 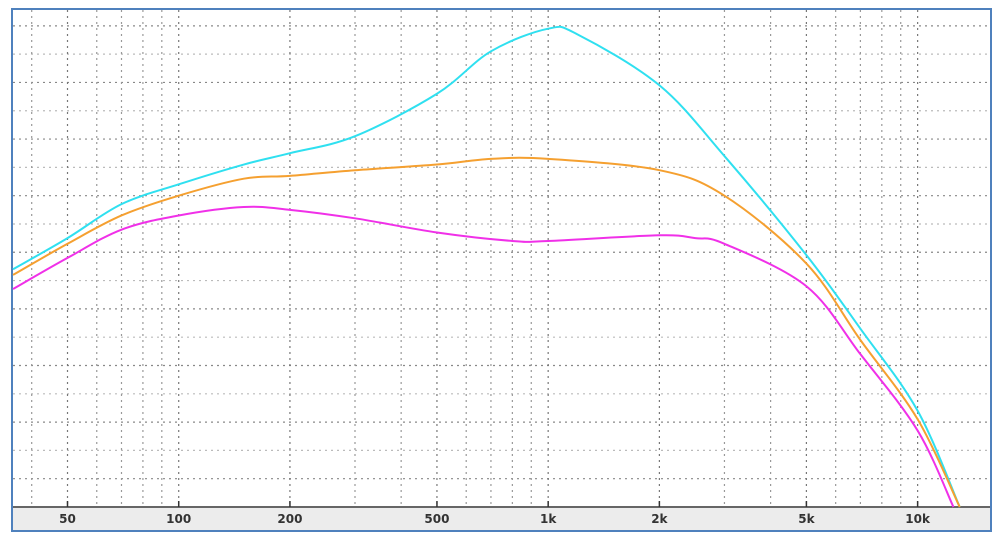 What do you see at coordinates (289, 519) in the screenshot?
I see `x-tick-label: 200` at bounding box center [289, 519].